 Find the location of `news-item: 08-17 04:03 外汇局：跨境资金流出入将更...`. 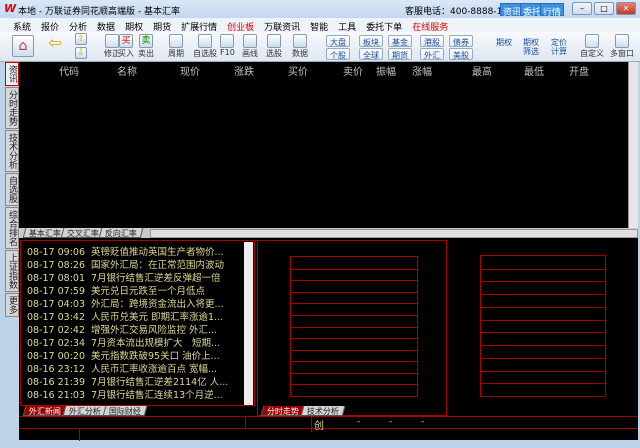

news-item: 08-17 04:03 外汇局：跨境资金流出入将更... is located at coordinates (125, 303).